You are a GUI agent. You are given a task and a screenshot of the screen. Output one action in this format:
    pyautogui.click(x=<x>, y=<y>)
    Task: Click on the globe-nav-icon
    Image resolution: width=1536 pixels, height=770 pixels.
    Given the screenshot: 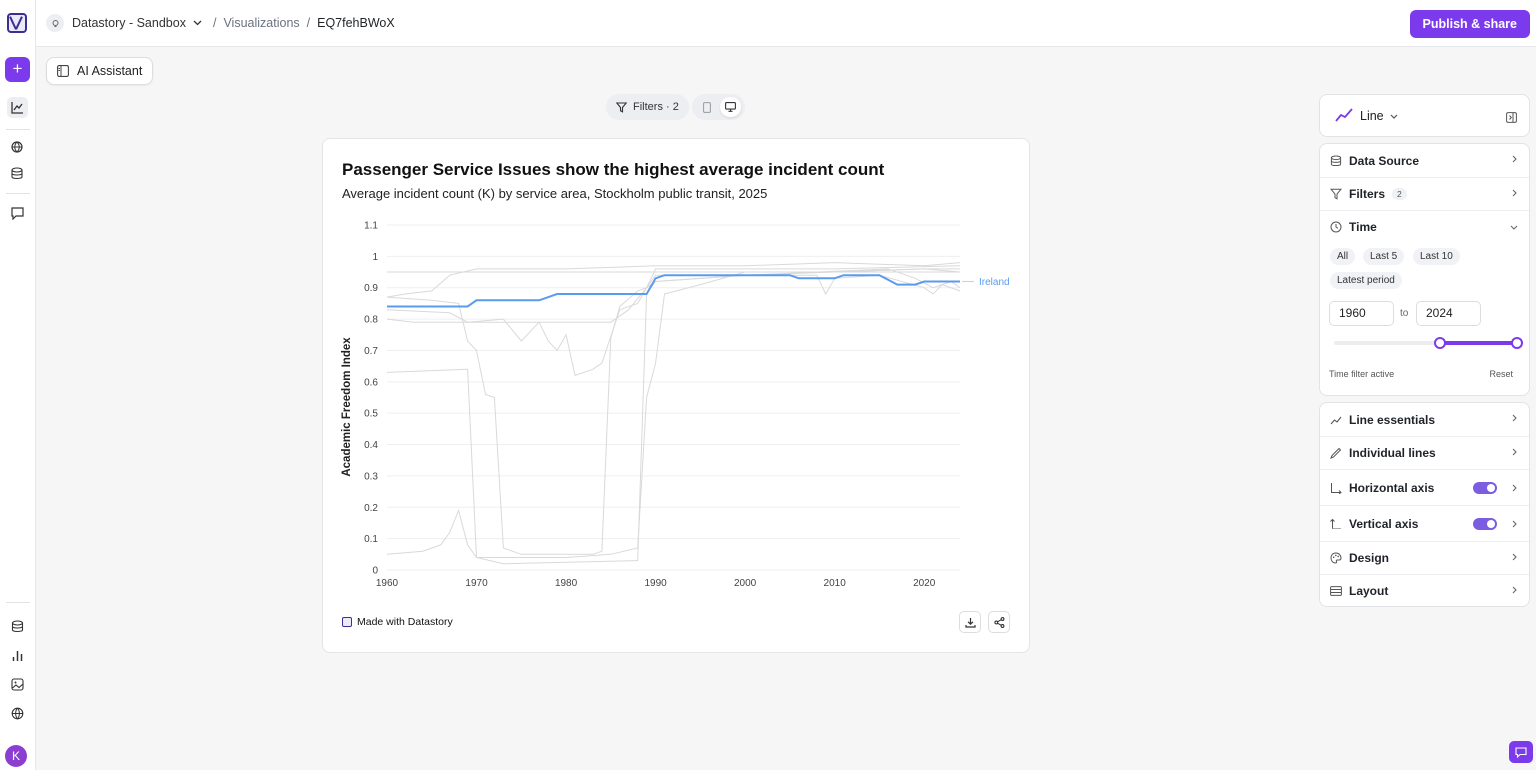 What is the action you would take?
    pyautogui.click(x=17, y=713)
    